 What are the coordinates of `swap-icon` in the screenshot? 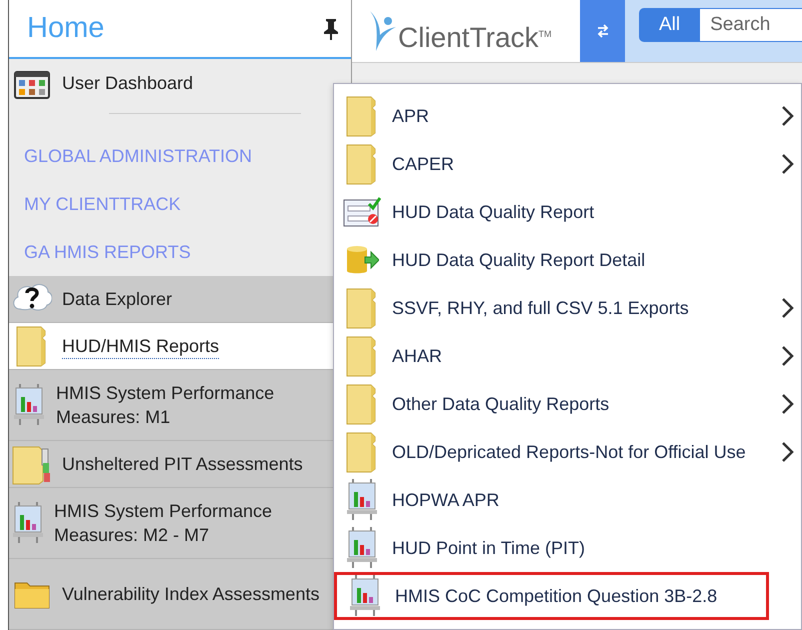 It's located at (603, 31).